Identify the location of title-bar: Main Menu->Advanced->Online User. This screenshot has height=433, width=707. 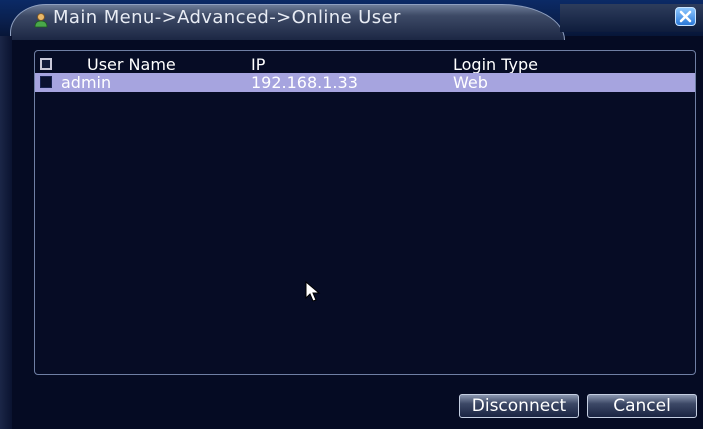
(351, 20).